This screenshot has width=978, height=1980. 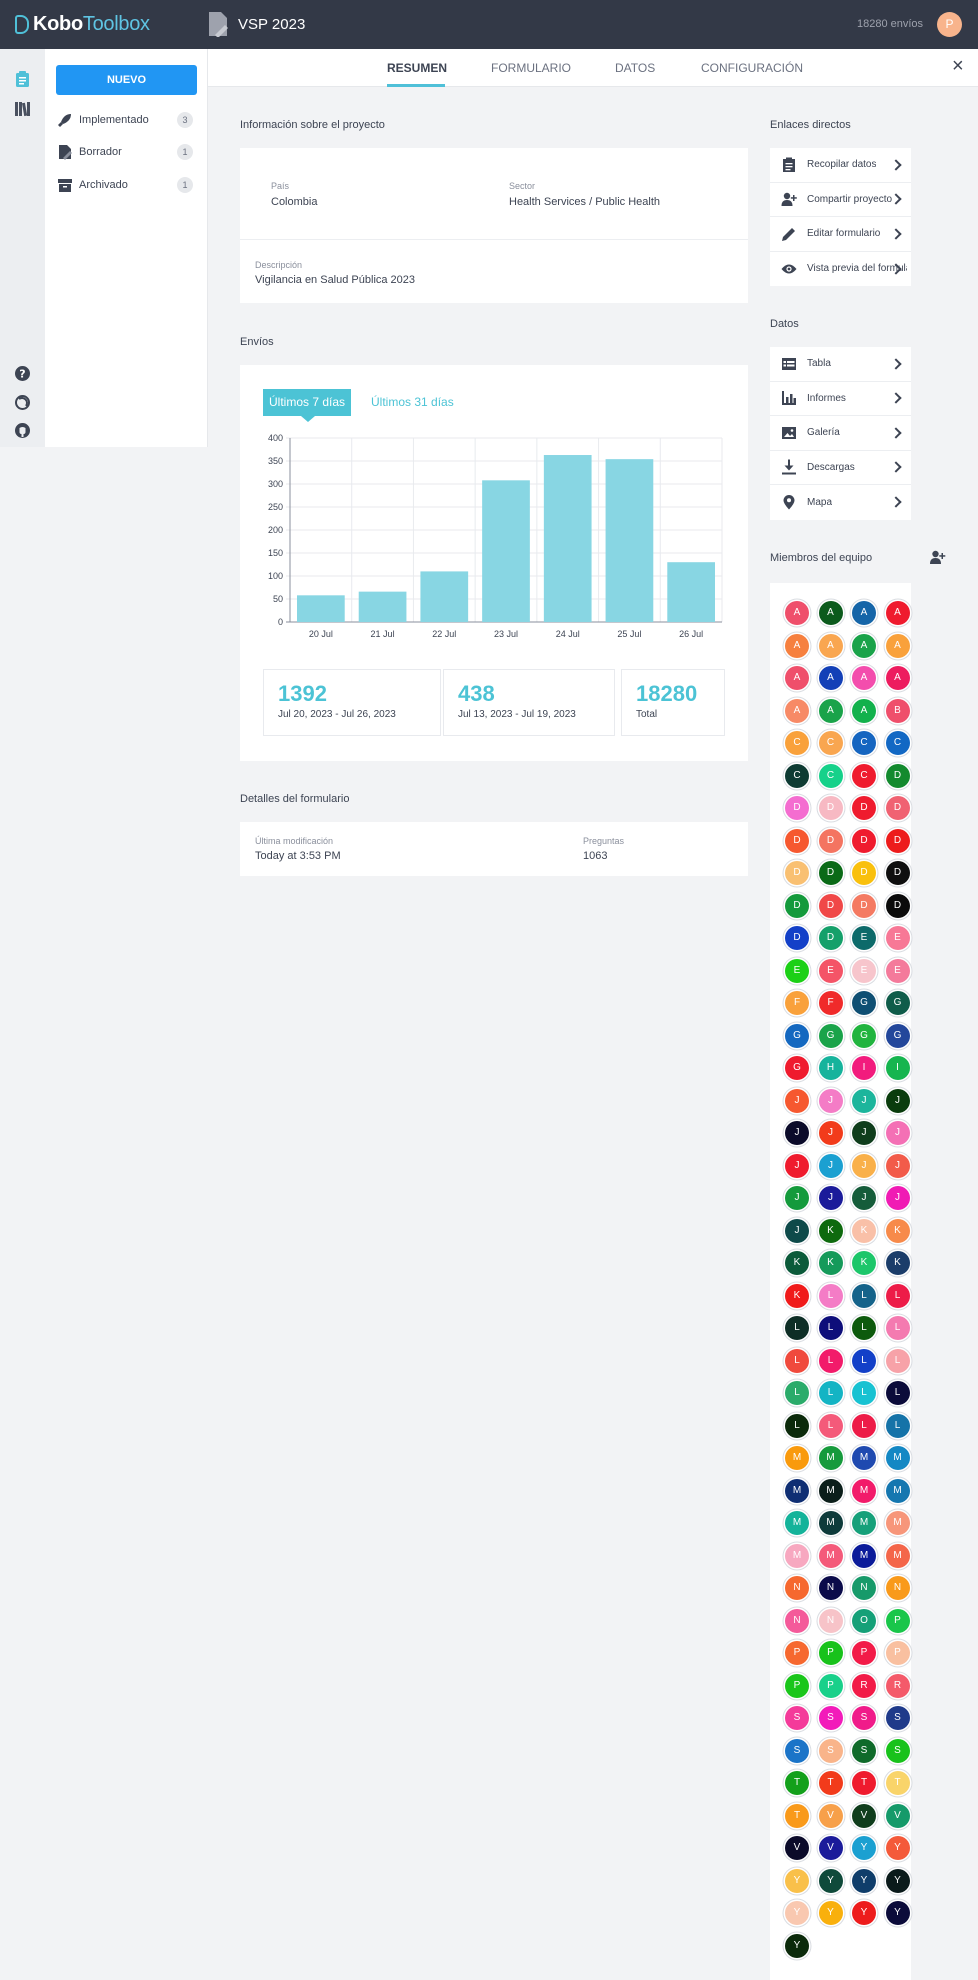 I want to click on member-avatar: I, so click(x=864, y=1068).